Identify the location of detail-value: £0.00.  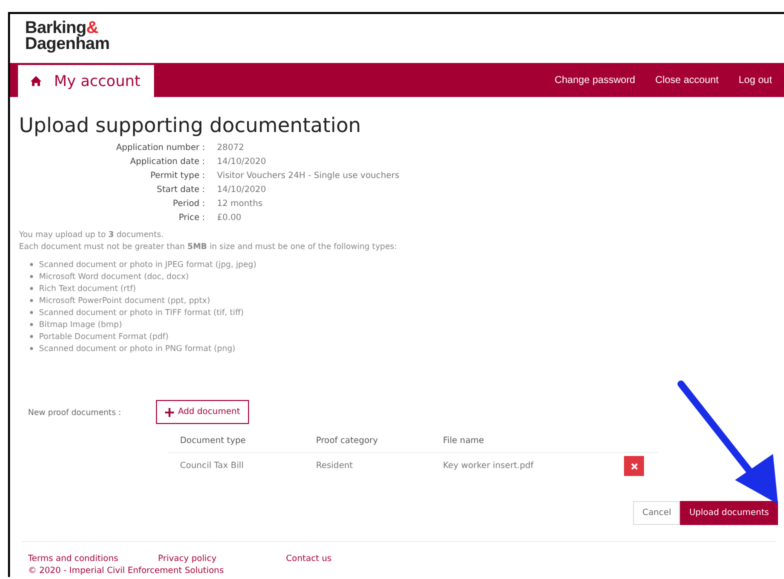
(229, 218).